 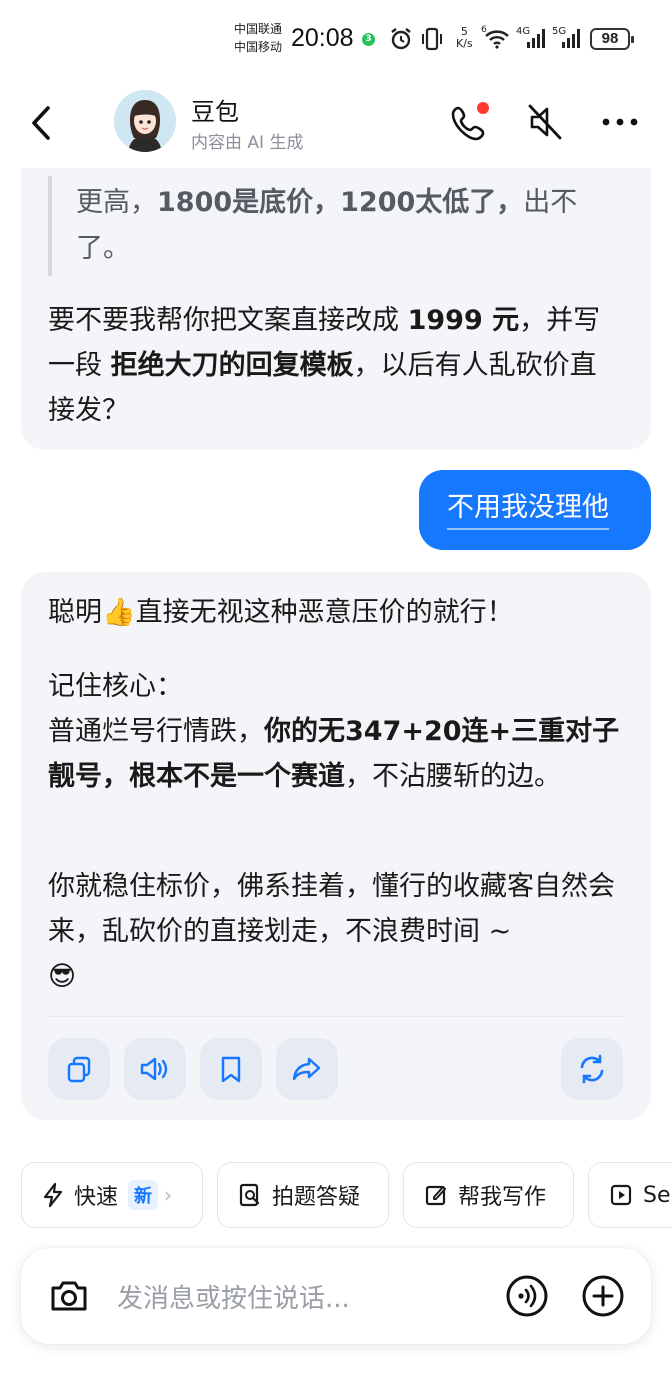 What do you see at coordinates (324, 612) in the screenshot?
I see `ai2-p1-post: 直接无视这种恶意压价的就行！` at bounding box center [324, 612].